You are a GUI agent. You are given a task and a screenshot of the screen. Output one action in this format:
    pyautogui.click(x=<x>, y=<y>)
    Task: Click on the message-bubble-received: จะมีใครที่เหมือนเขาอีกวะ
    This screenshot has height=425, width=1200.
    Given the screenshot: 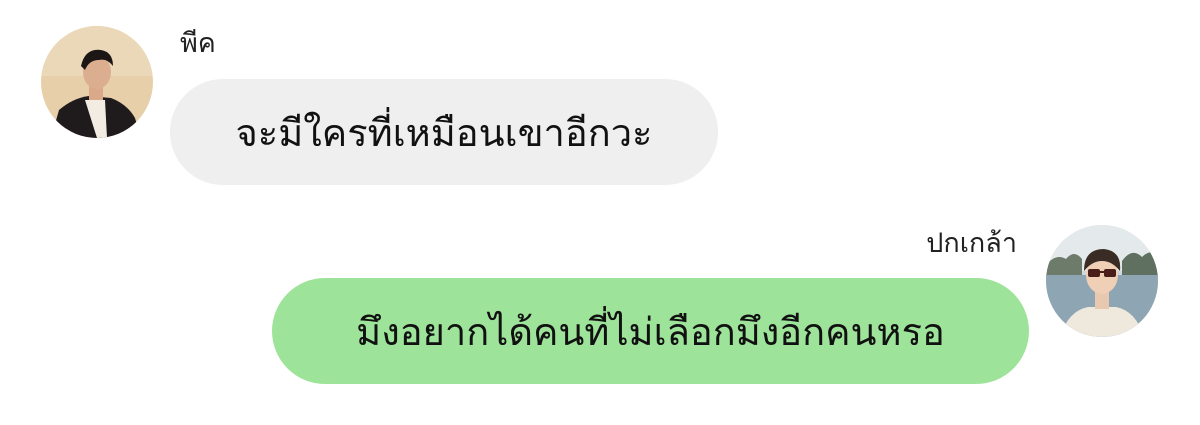 What is the action you would take?
    pyautogui.click(x=444, y=132)
    